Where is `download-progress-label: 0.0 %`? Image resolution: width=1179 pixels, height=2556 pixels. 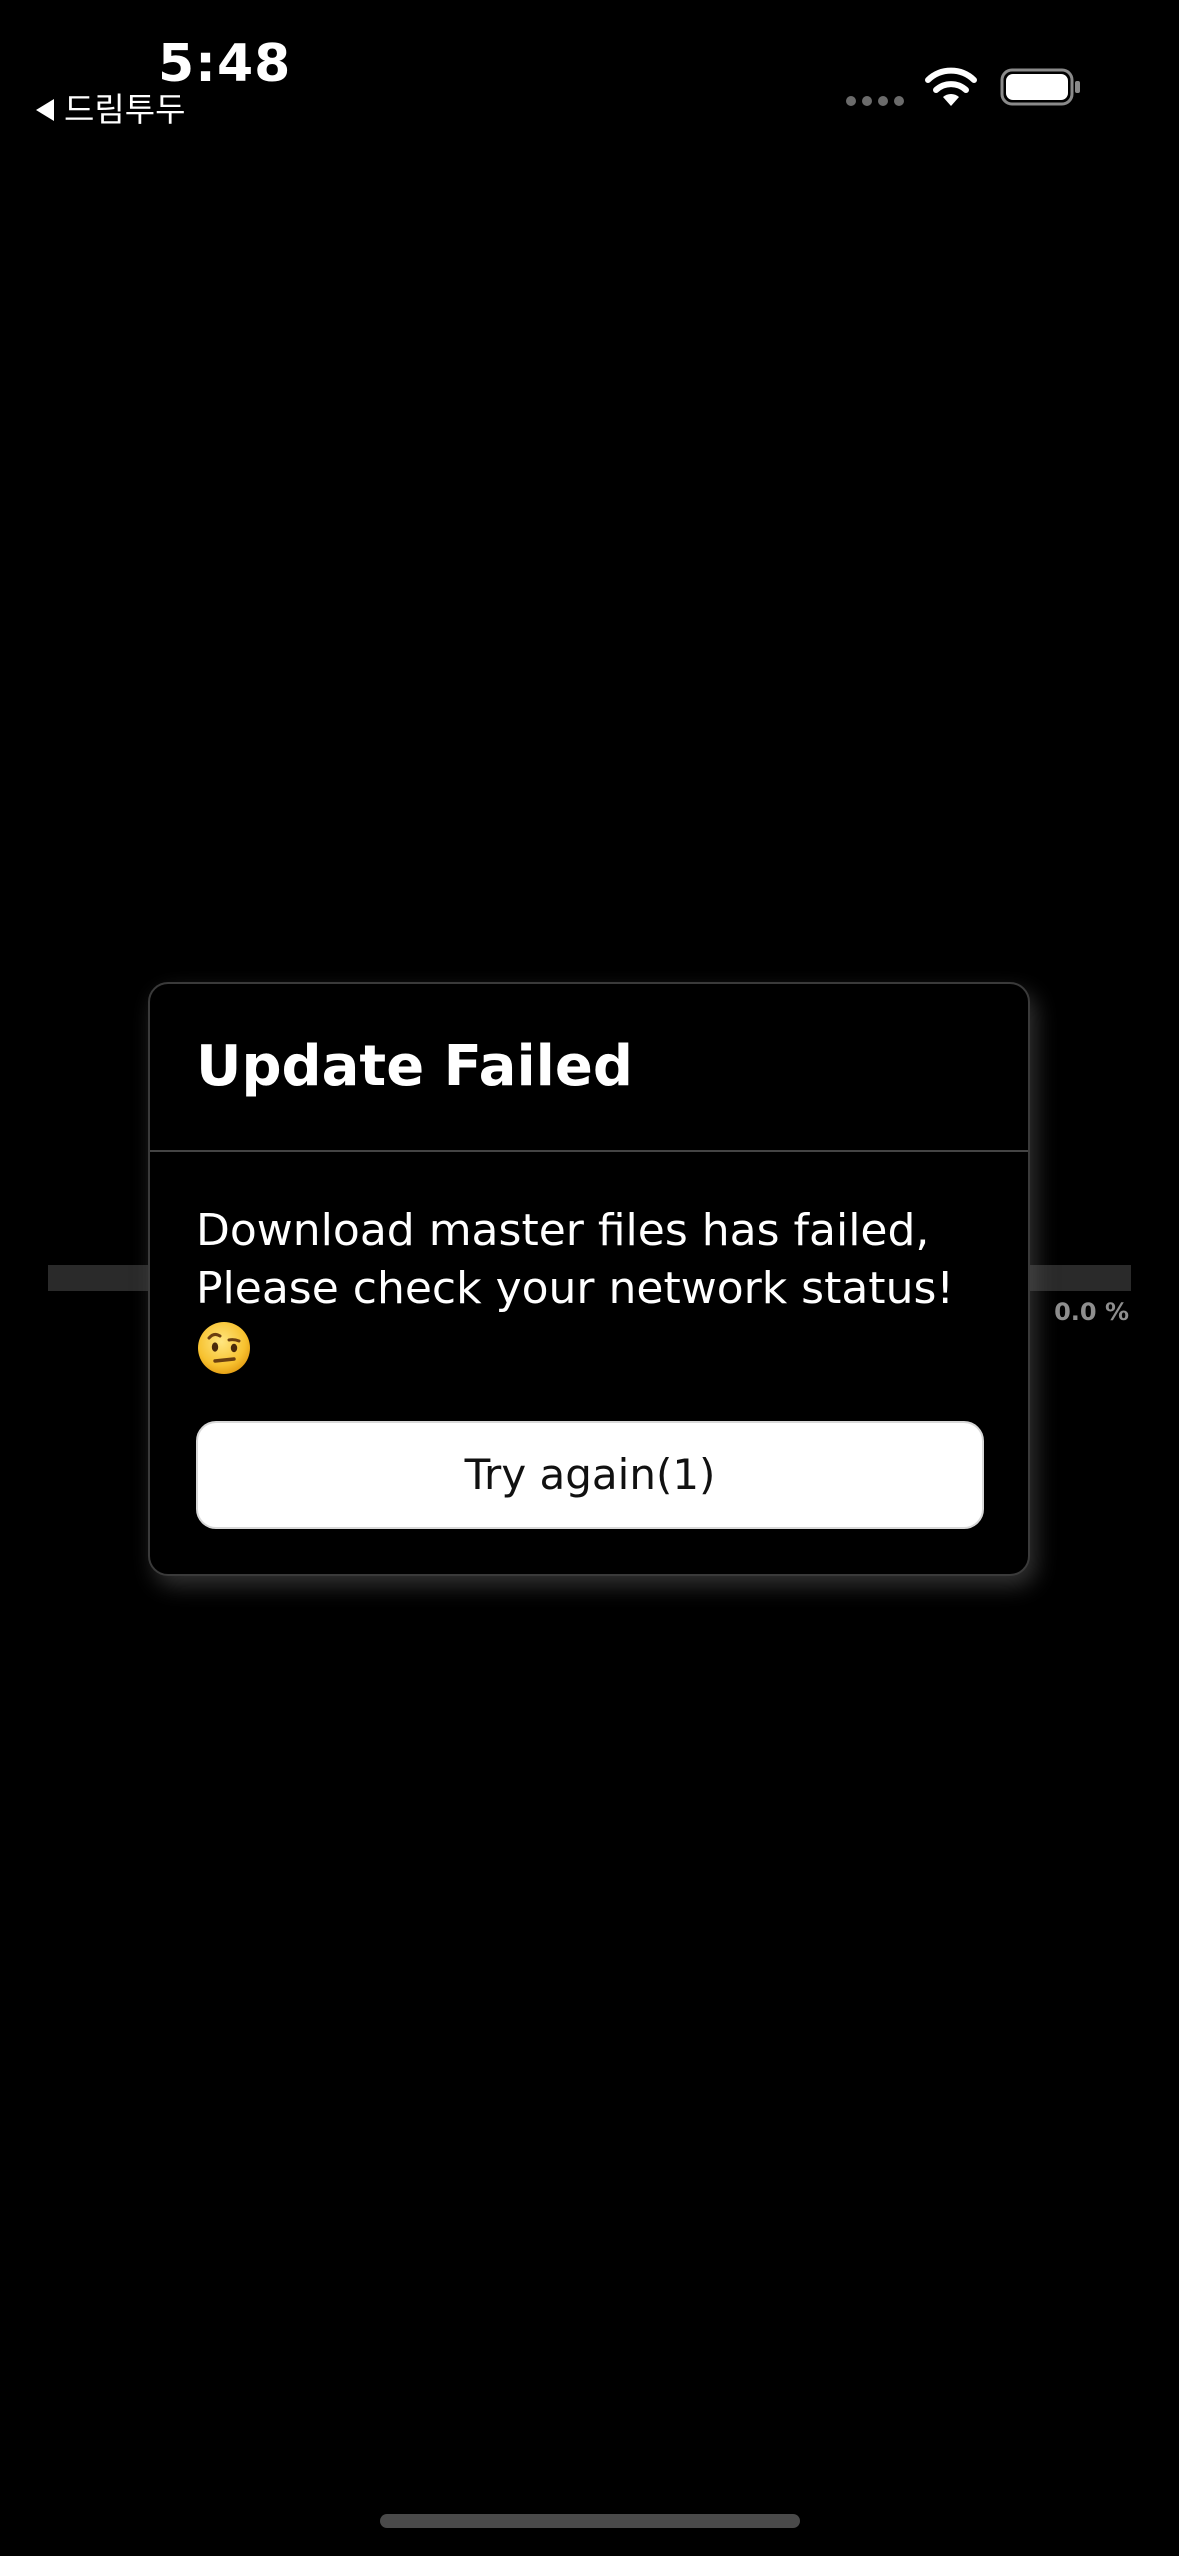 download-progress-label: 0.0 % is located at coordinates (1091, 1312).